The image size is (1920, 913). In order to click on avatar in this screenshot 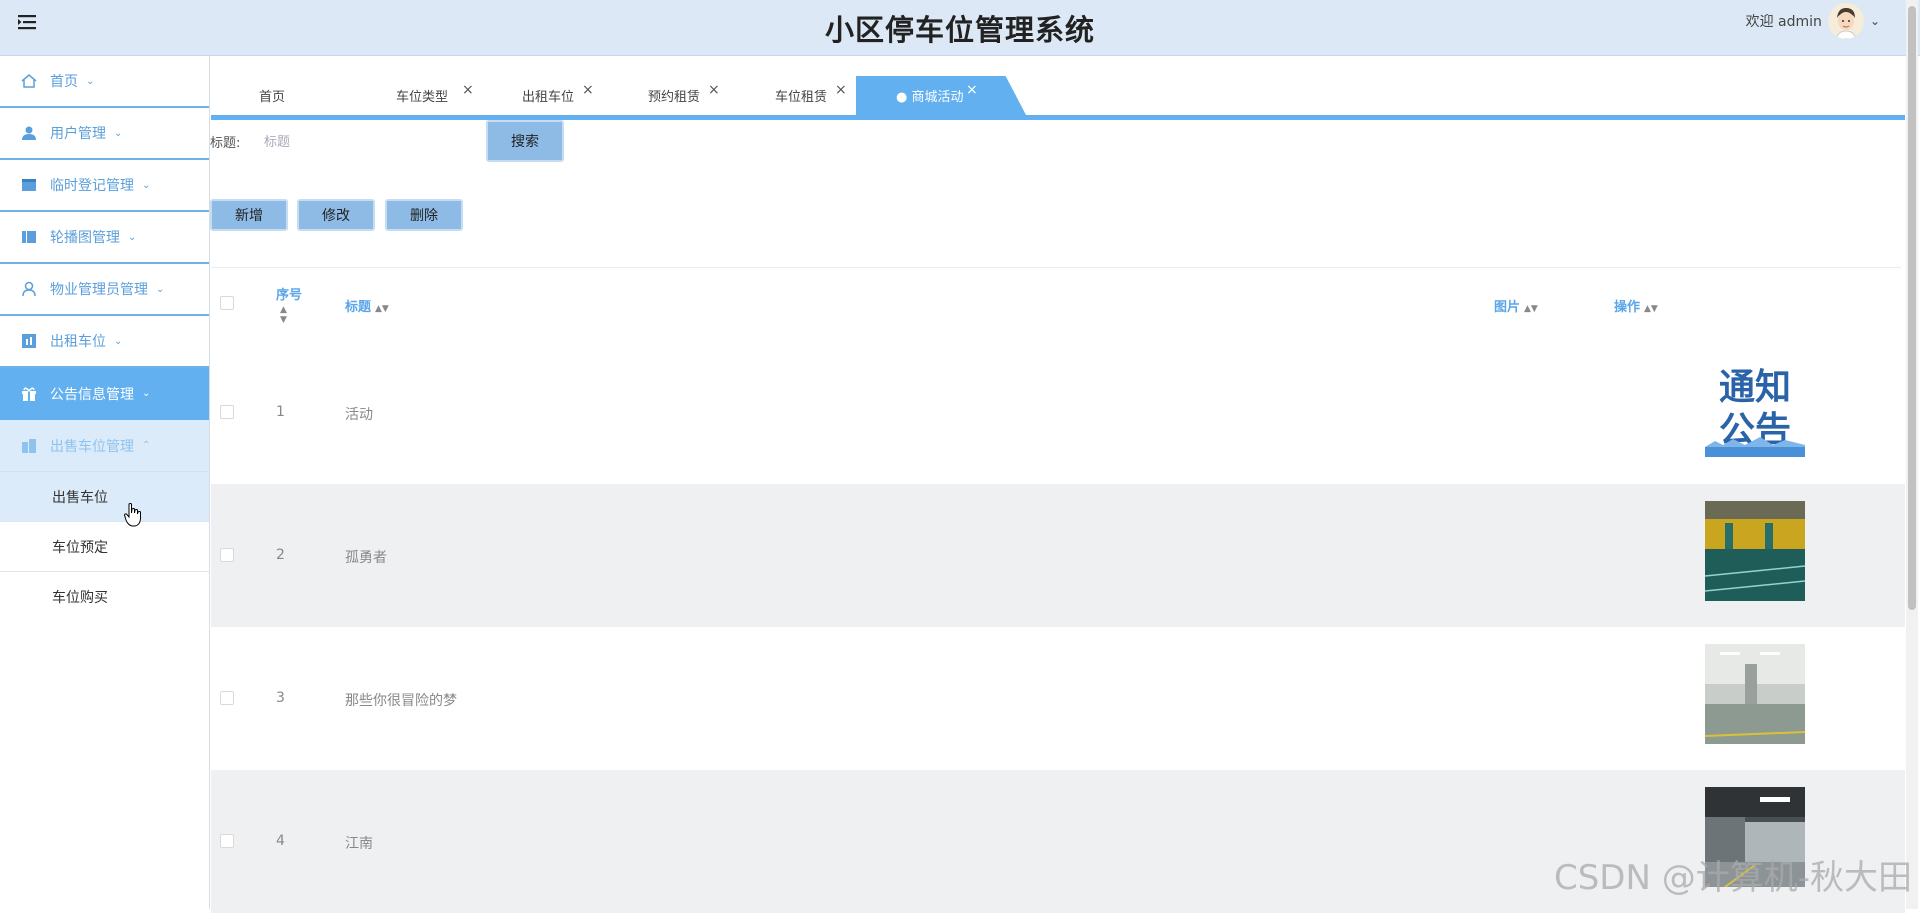, I will do `click(1846, 21)`.